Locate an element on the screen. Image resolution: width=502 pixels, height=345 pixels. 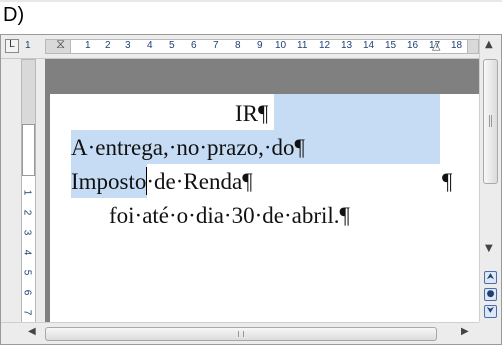
doc-line-4: foi·até·o·dia·30·de·abril.¶ is located at coordinates (229, 215).